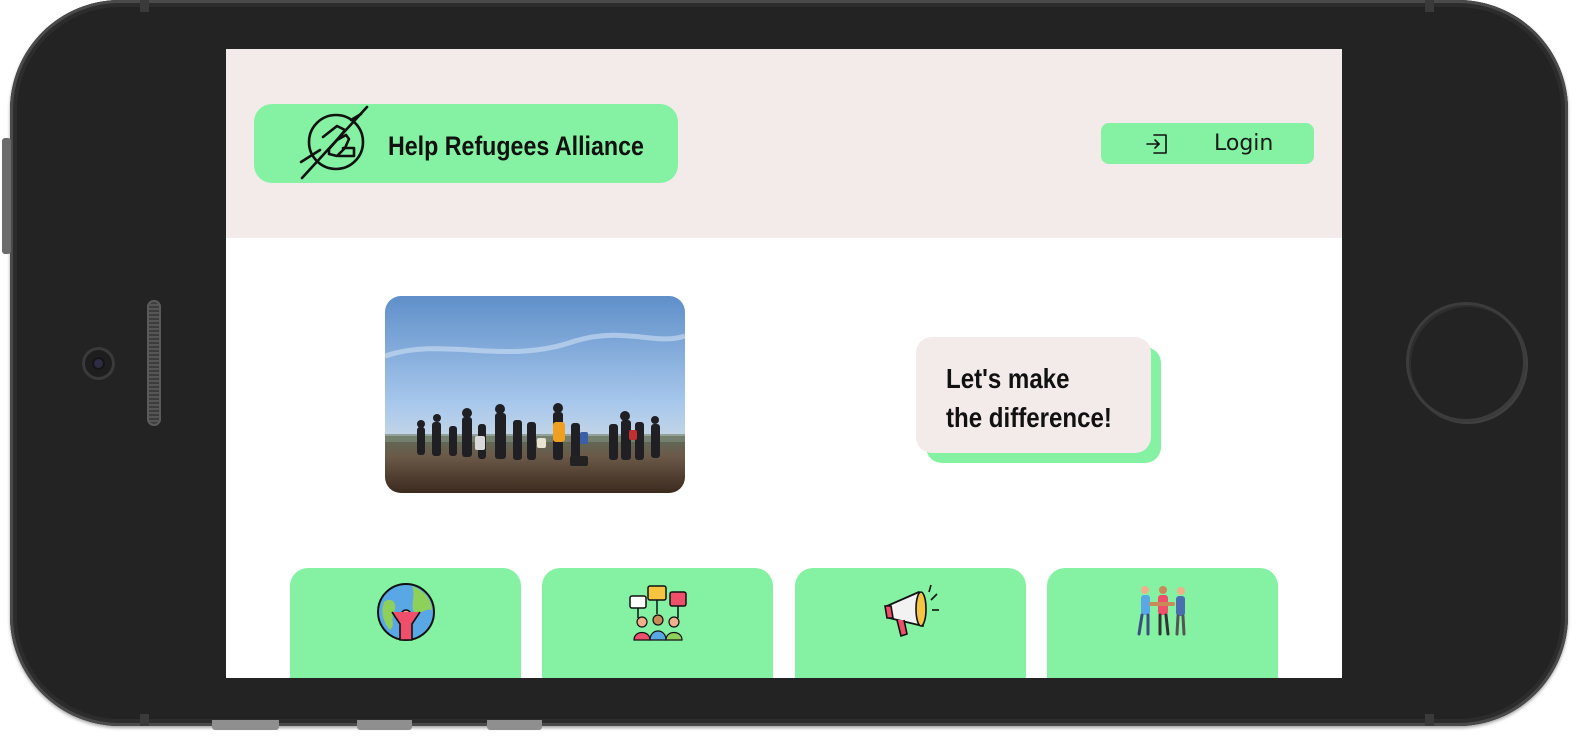 This screenshot has height=746, width=1596. Describe the element at coordinates (535, 394) in the screenshot. I see `refugees-walking-photo` at that location.